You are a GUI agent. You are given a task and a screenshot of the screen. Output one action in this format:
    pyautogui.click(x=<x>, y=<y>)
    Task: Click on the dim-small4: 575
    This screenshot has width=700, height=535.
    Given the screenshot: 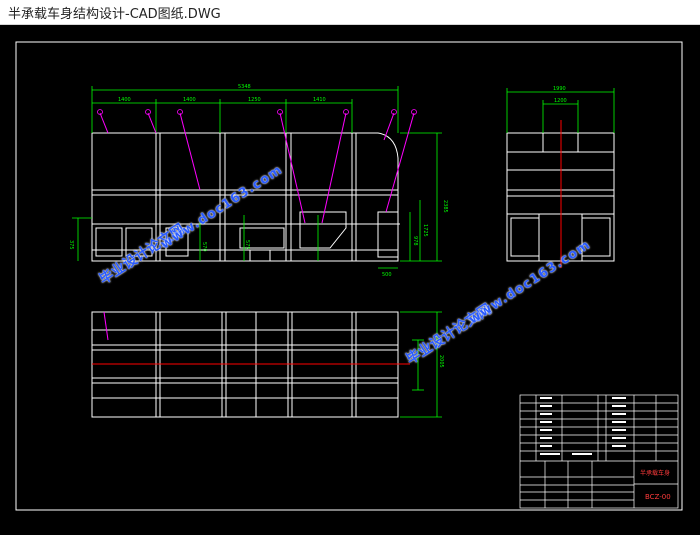 What is the action you would take?
    pyautogui.click(x=247, y=245)
    